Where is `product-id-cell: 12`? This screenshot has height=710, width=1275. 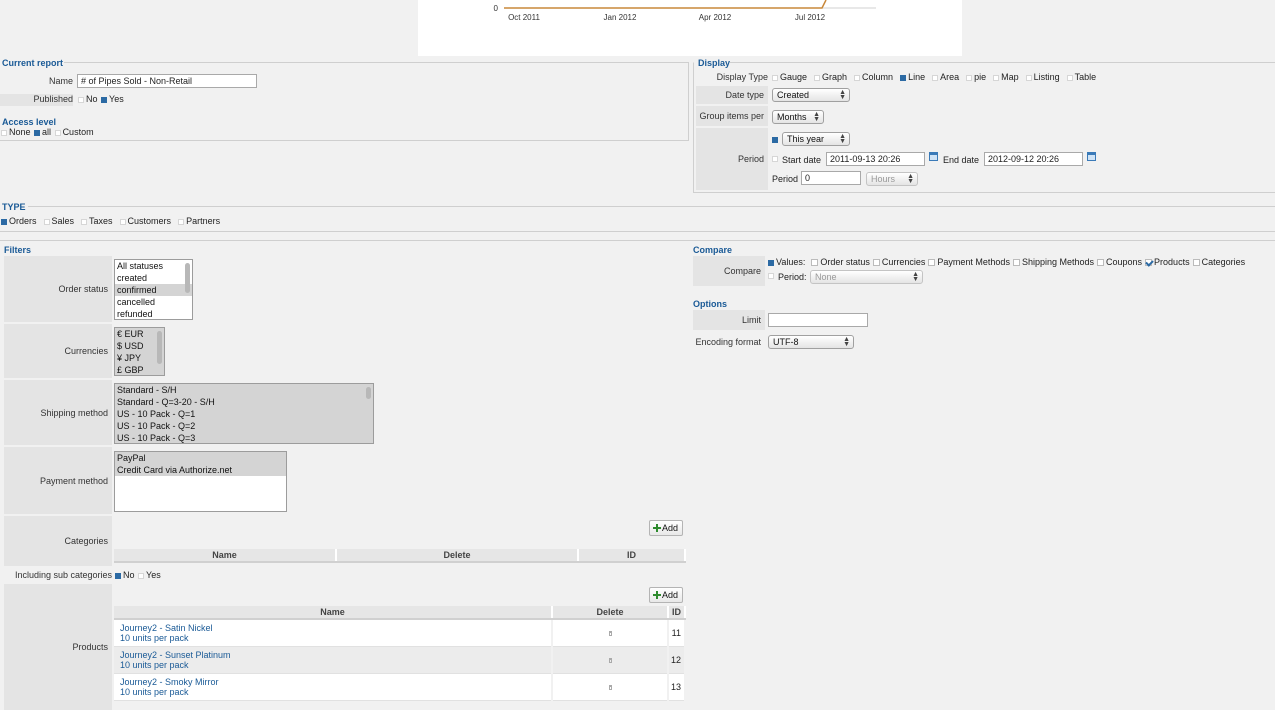 product-id-cell: 12 is located at coordinates (677, 660).